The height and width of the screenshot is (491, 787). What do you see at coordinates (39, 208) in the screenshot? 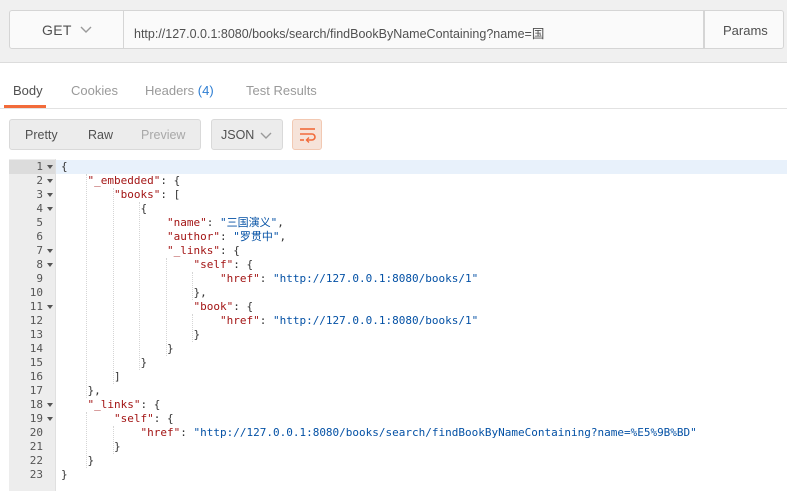
I see `line-number: 4` at bounding box center [39, 208].